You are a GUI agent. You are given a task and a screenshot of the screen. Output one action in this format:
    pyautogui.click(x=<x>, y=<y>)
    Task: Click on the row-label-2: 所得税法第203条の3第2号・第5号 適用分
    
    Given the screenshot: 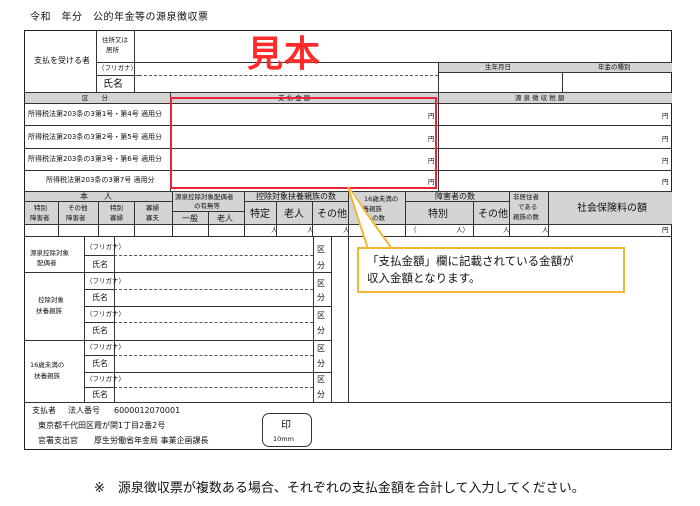 What is the action you would take?
    pyautogui.click(x=95, y=137)
    